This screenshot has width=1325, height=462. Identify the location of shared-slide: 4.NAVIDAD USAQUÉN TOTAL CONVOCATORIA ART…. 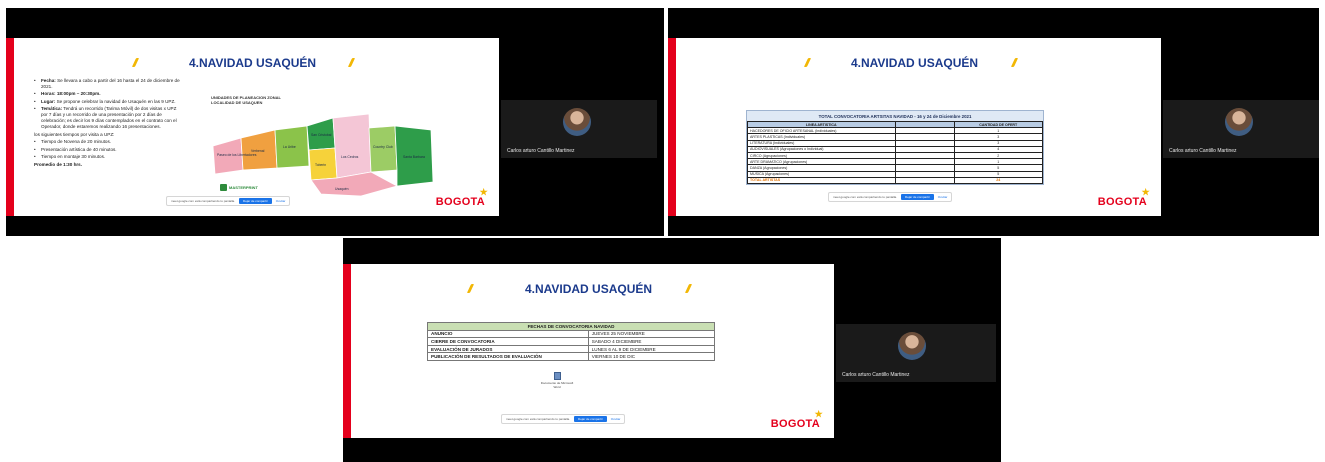
(914, 127).